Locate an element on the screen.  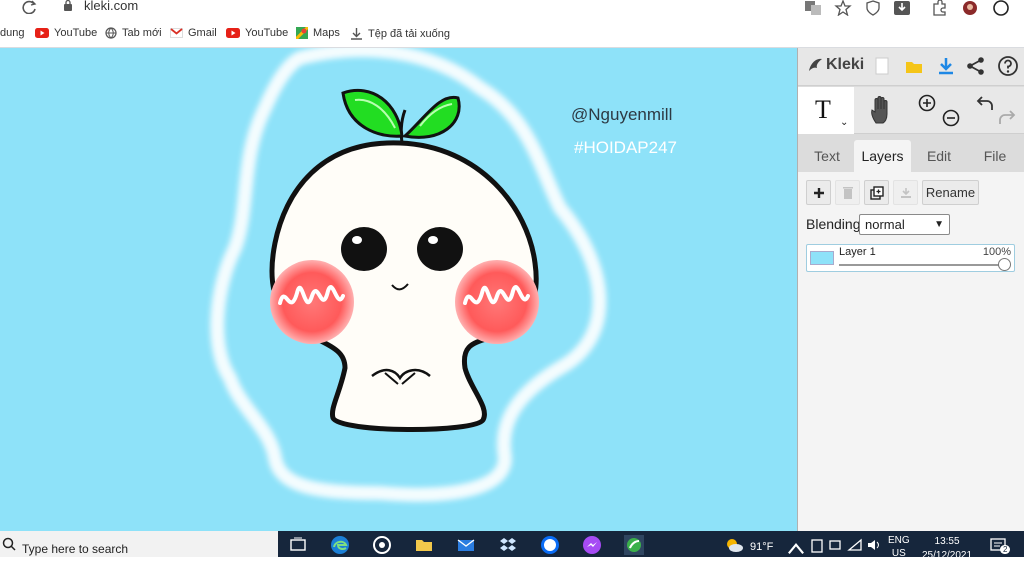
hand-tool-icon is located at coordinates (882, 110).